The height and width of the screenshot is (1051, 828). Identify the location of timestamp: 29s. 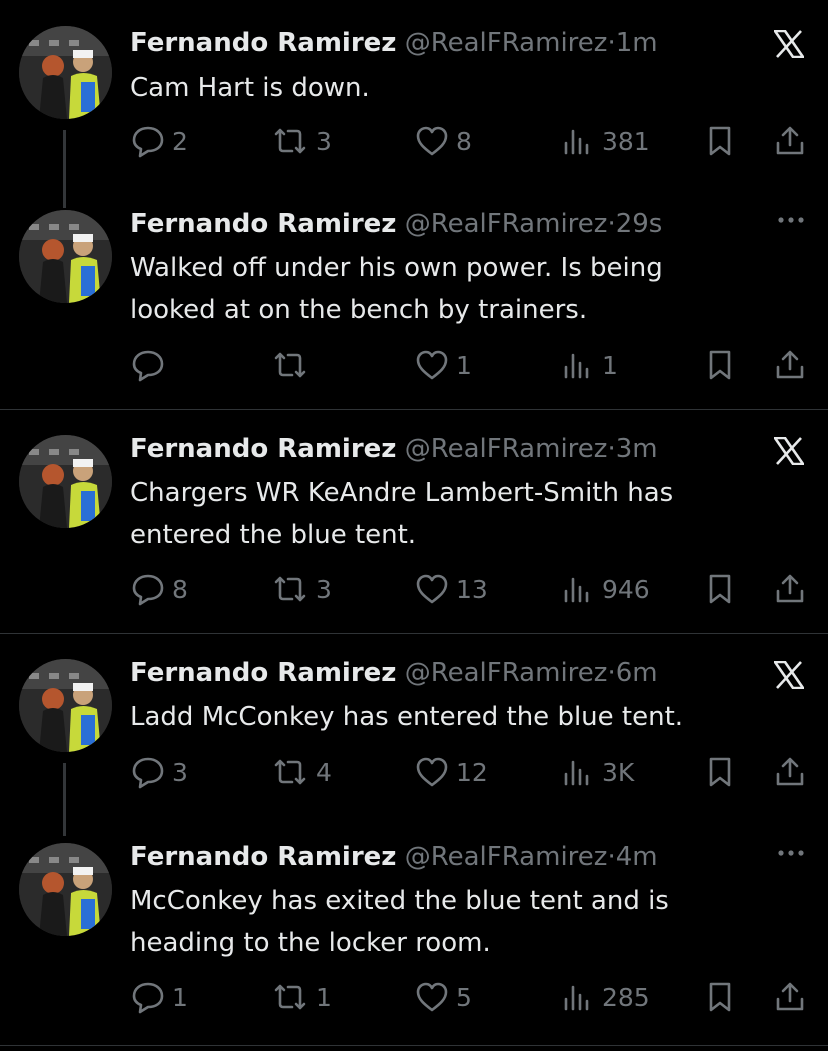
(639, 224).